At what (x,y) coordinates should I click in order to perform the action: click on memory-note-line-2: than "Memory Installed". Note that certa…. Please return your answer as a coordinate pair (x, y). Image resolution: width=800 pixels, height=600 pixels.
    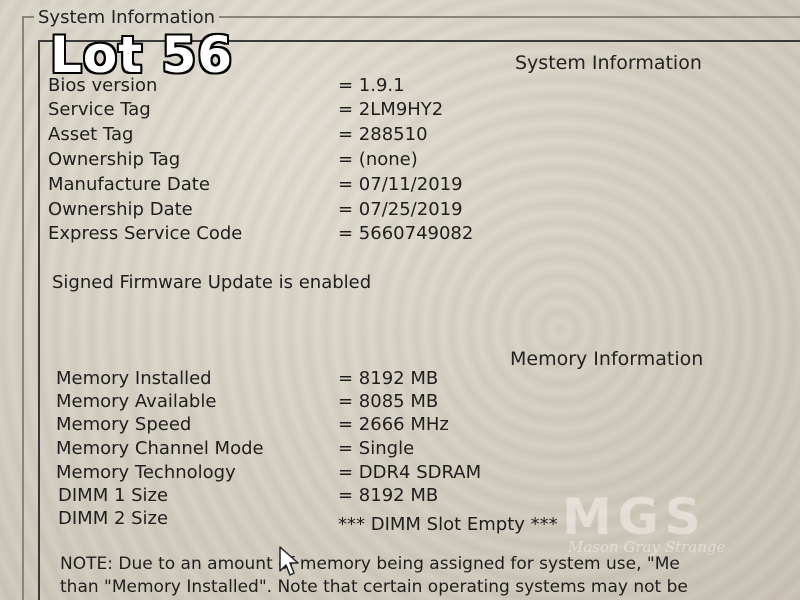
    Looking at the image, I should click on (374, 587).